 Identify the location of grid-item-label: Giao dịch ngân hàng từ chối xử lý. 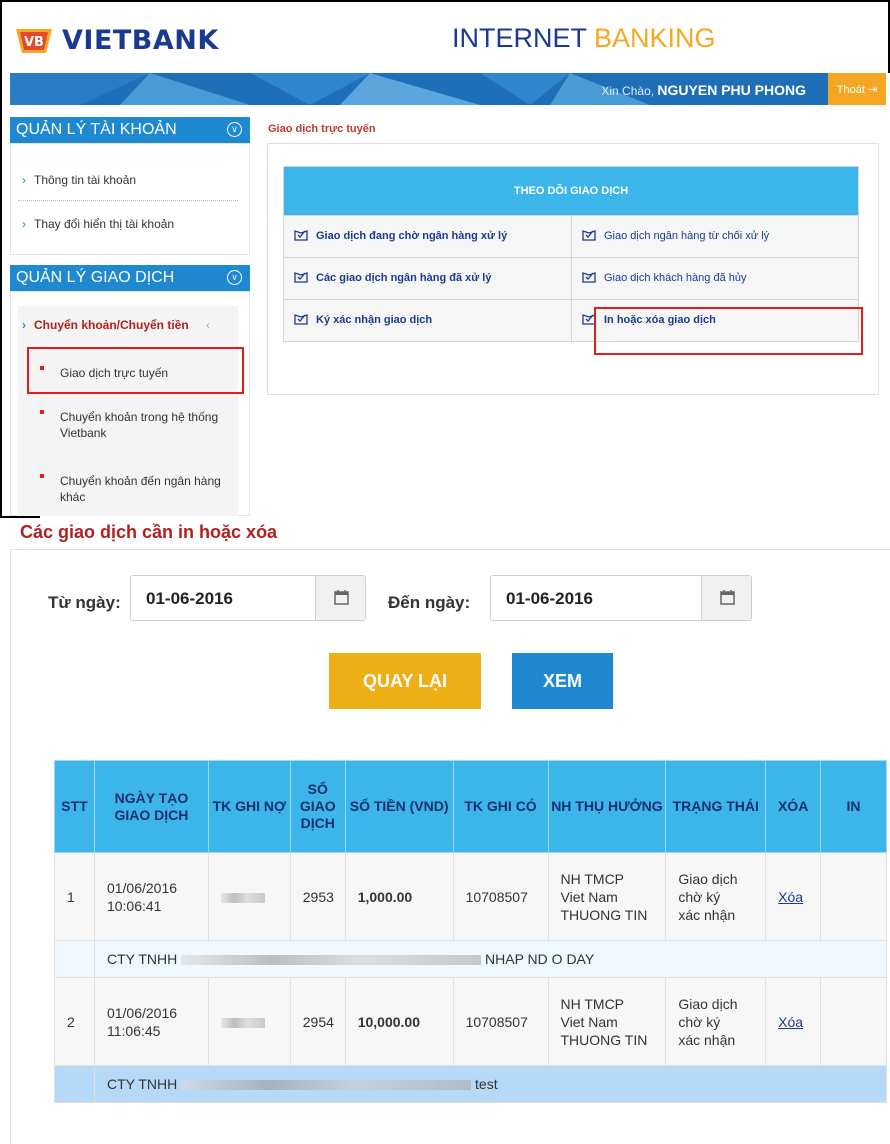
(687, 236).